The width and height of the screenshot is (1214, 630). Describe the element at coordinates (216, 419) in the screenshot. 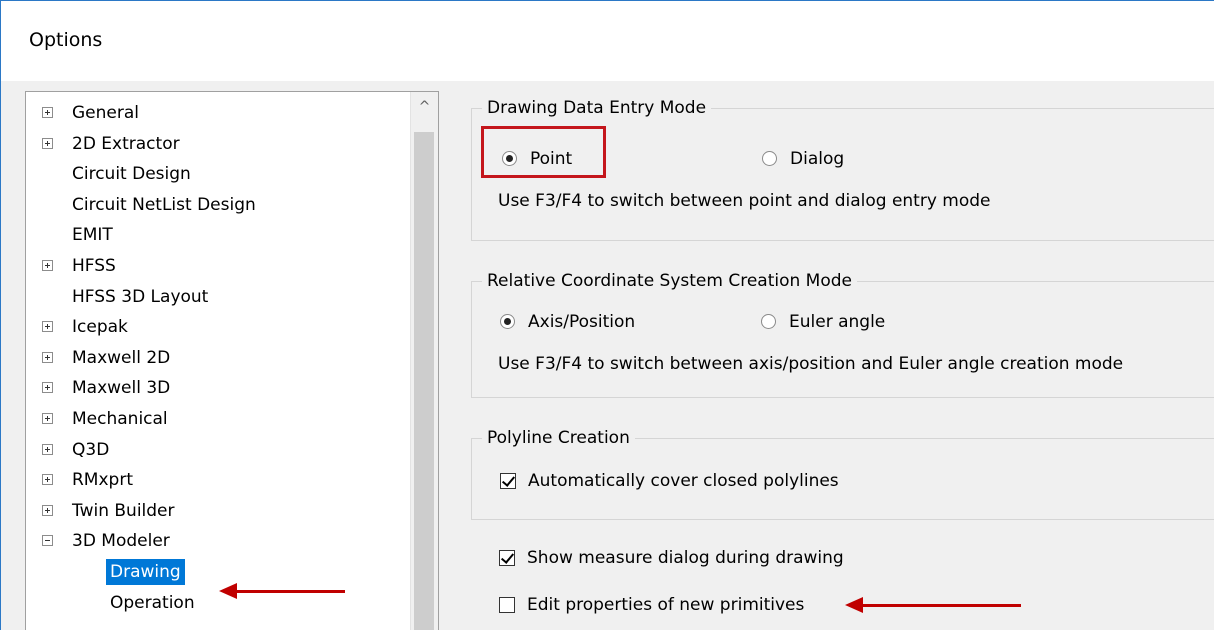

I see `tree-item-mechanical: Mechanical` at that location.